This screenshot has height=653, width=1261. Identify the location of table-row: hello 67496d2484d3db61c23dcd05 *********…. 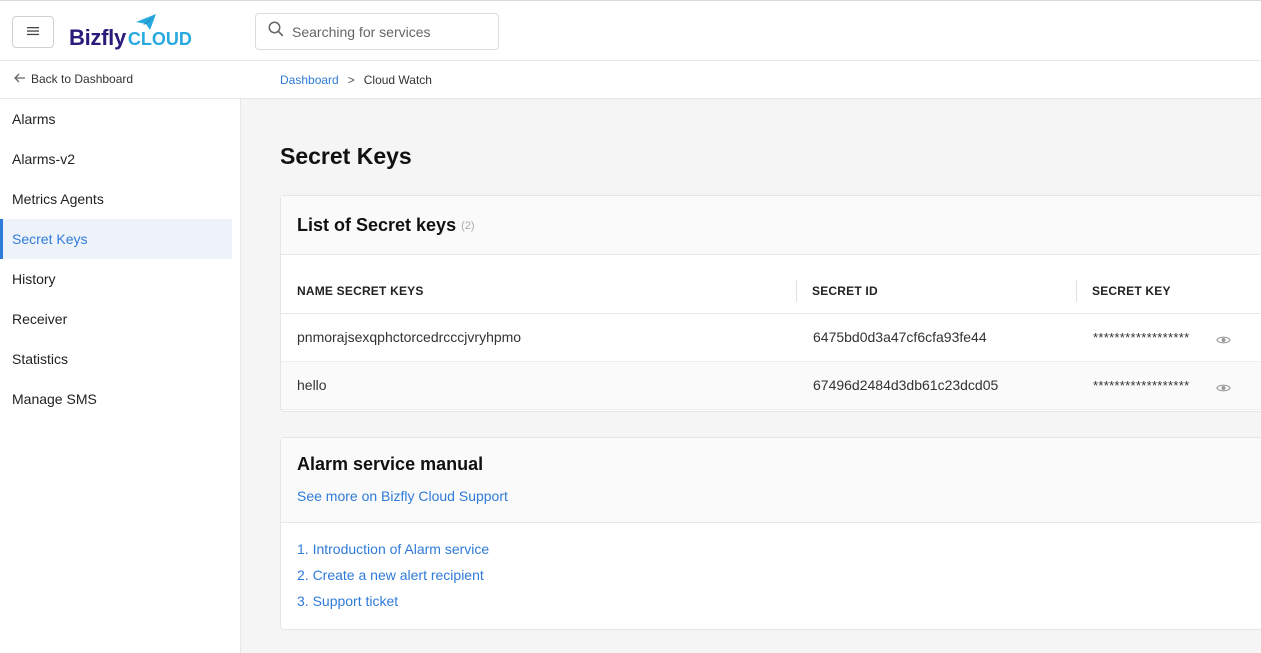
(771, 386).